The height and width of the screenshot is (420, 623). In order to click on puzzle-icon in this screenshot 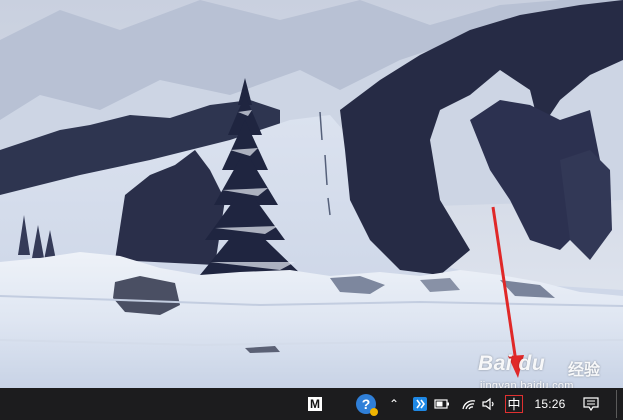, I will do `click(420, 404)`.